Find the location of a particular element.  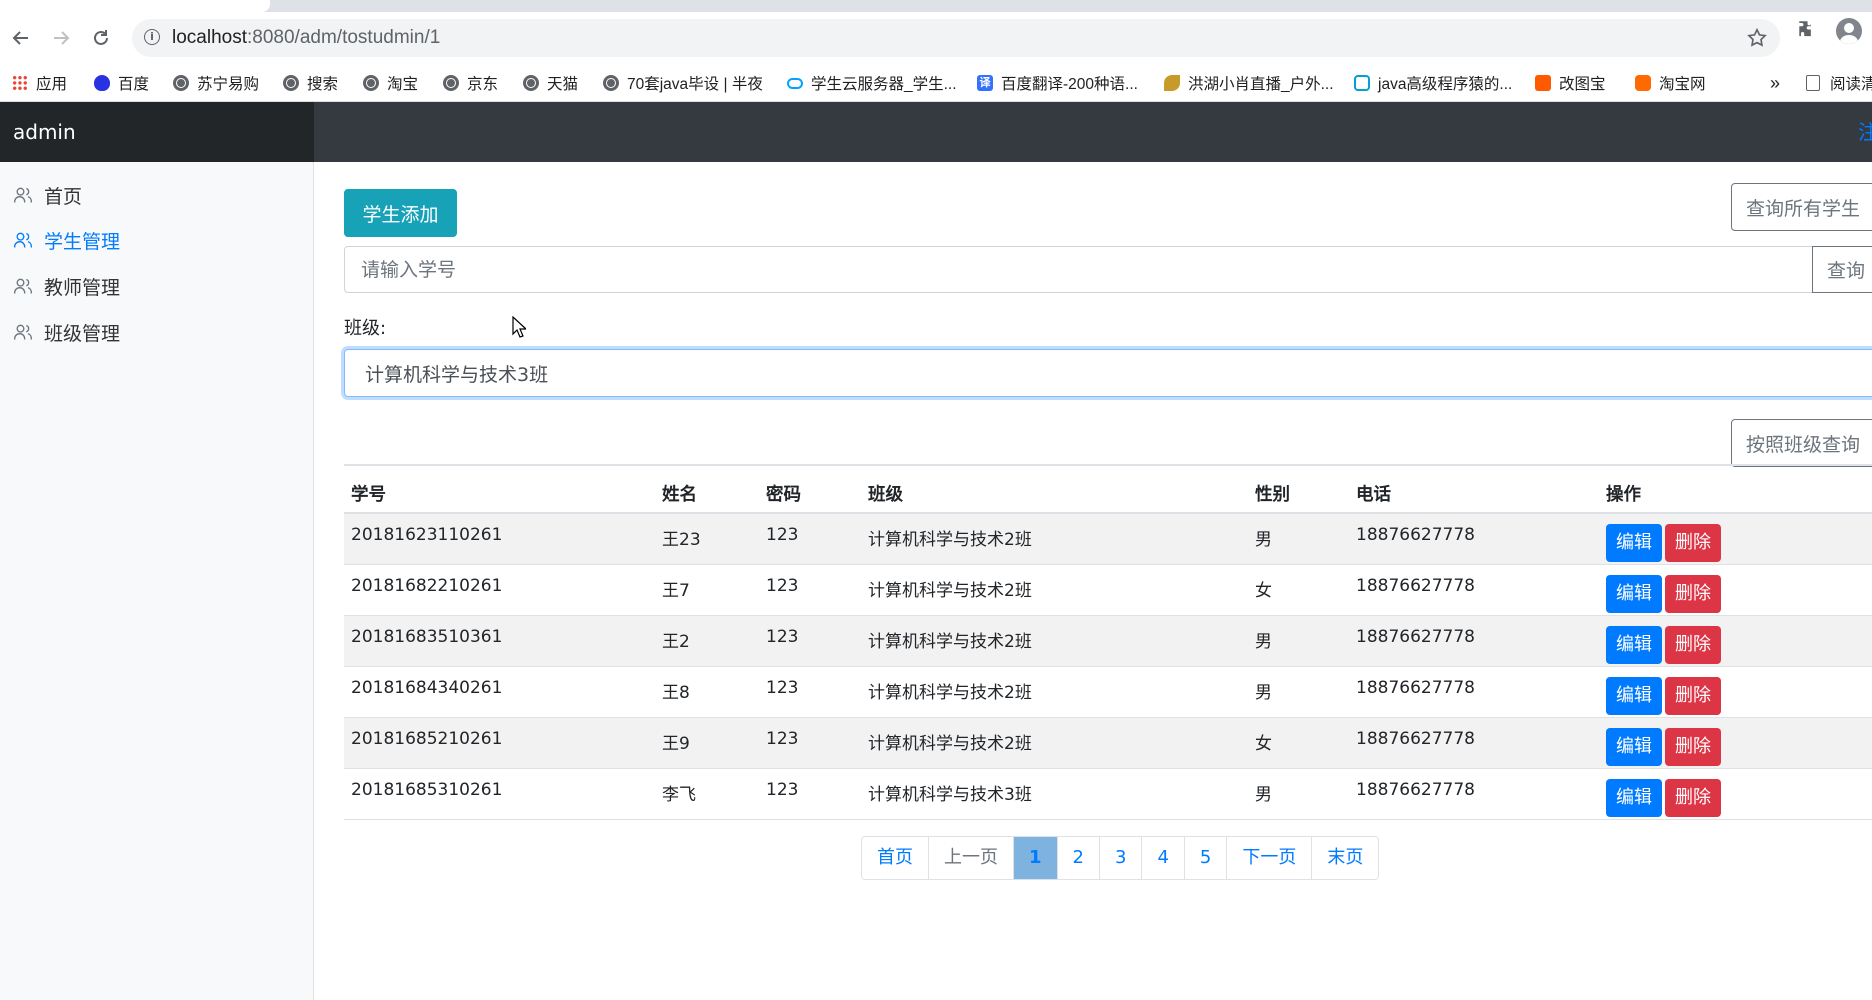

page-next: 下一页 is located at coordinates (1268, 858).